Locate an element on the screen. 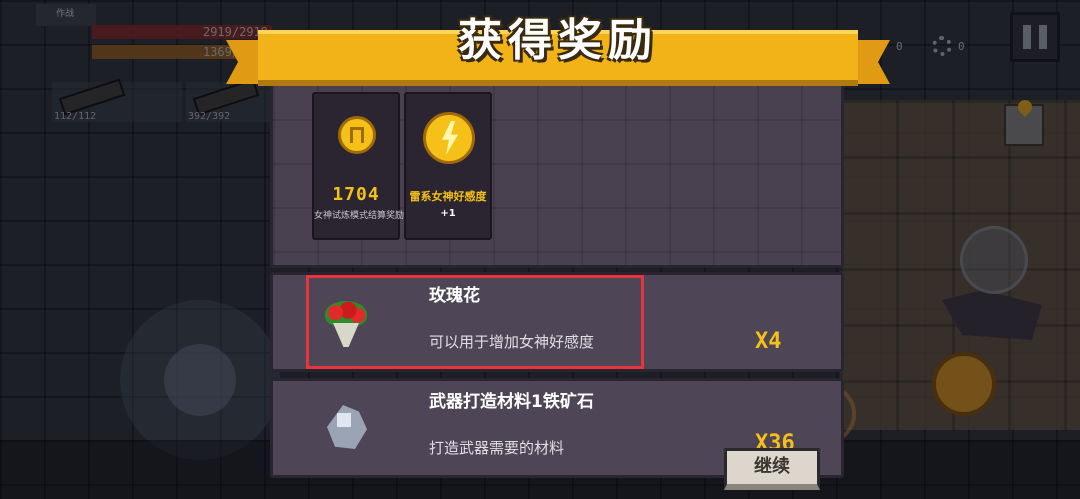 The image size is (1080, 499). reward-card-affection: 雷系女神好感度 +1 is located at coordinates (448, 166).